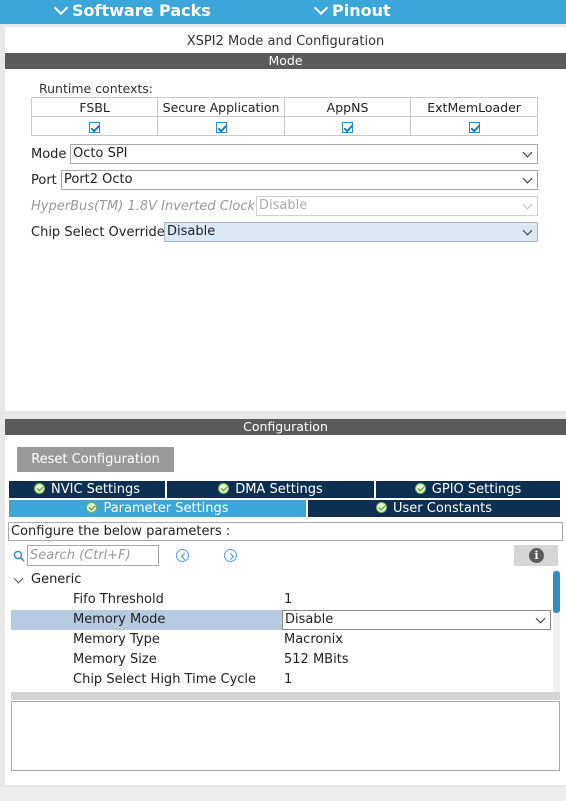 This screenshot has width=566, height=801. I want to click on secure-application-checkbox, so click(221, 127).